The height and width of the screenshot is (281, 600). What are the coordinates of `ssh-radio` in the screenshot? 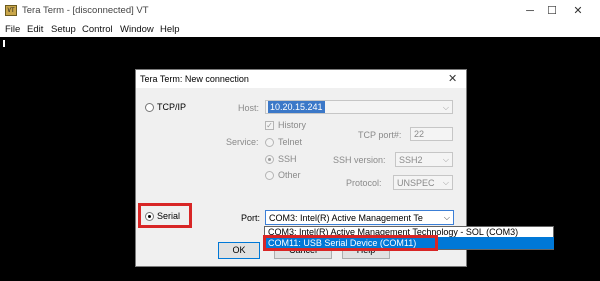 It's located at (269, 159).